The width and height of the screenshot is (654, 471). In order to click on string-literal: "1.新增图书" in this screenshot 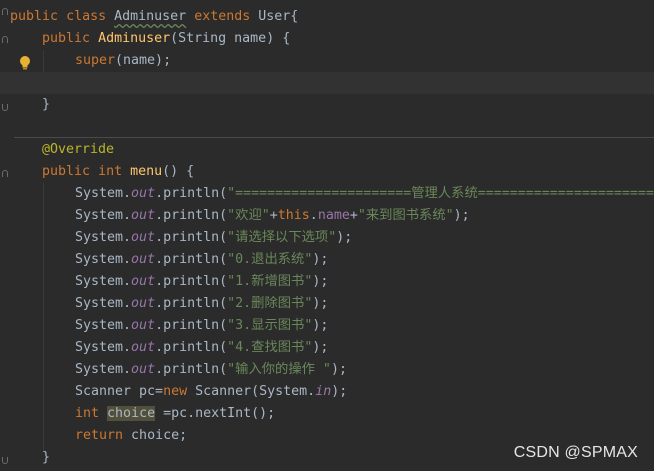, I will do `click(270, 281)`.